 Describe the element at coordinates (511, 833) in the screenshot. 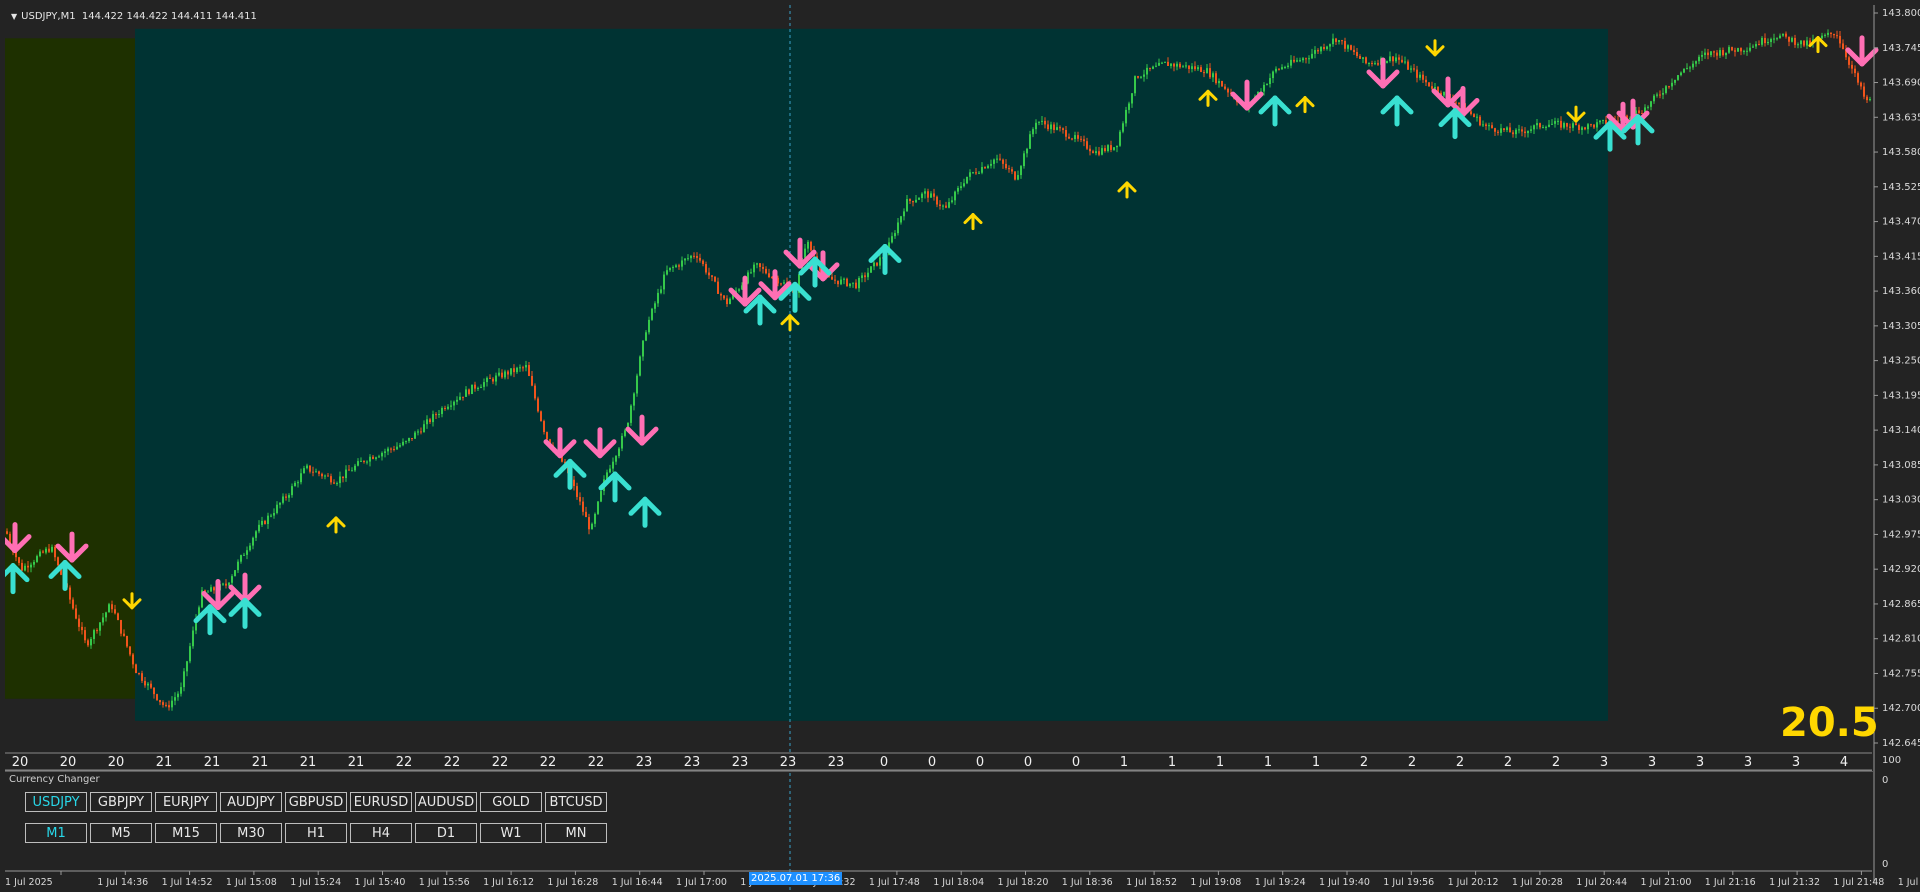

I see `timeframe-button-w1: W1` at that location.